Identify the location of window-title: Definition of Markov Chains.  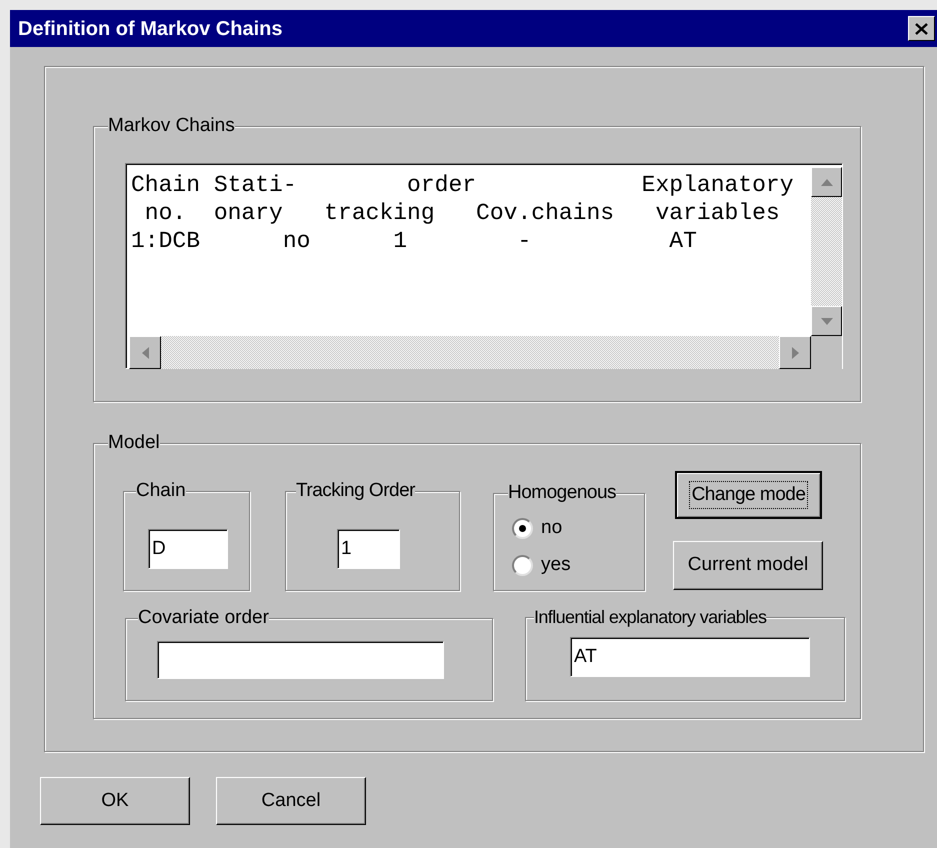
(150, 29).